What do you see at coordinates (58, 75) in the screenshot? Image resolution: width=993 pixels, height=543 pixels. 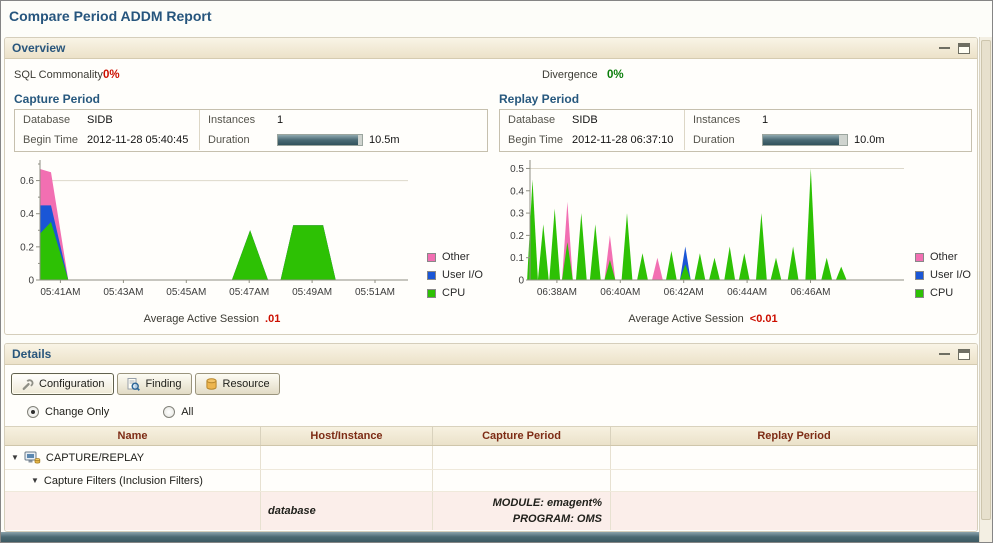 I see `sql-commonality-label: SQL Commonality` at bounding box center [58, 75].